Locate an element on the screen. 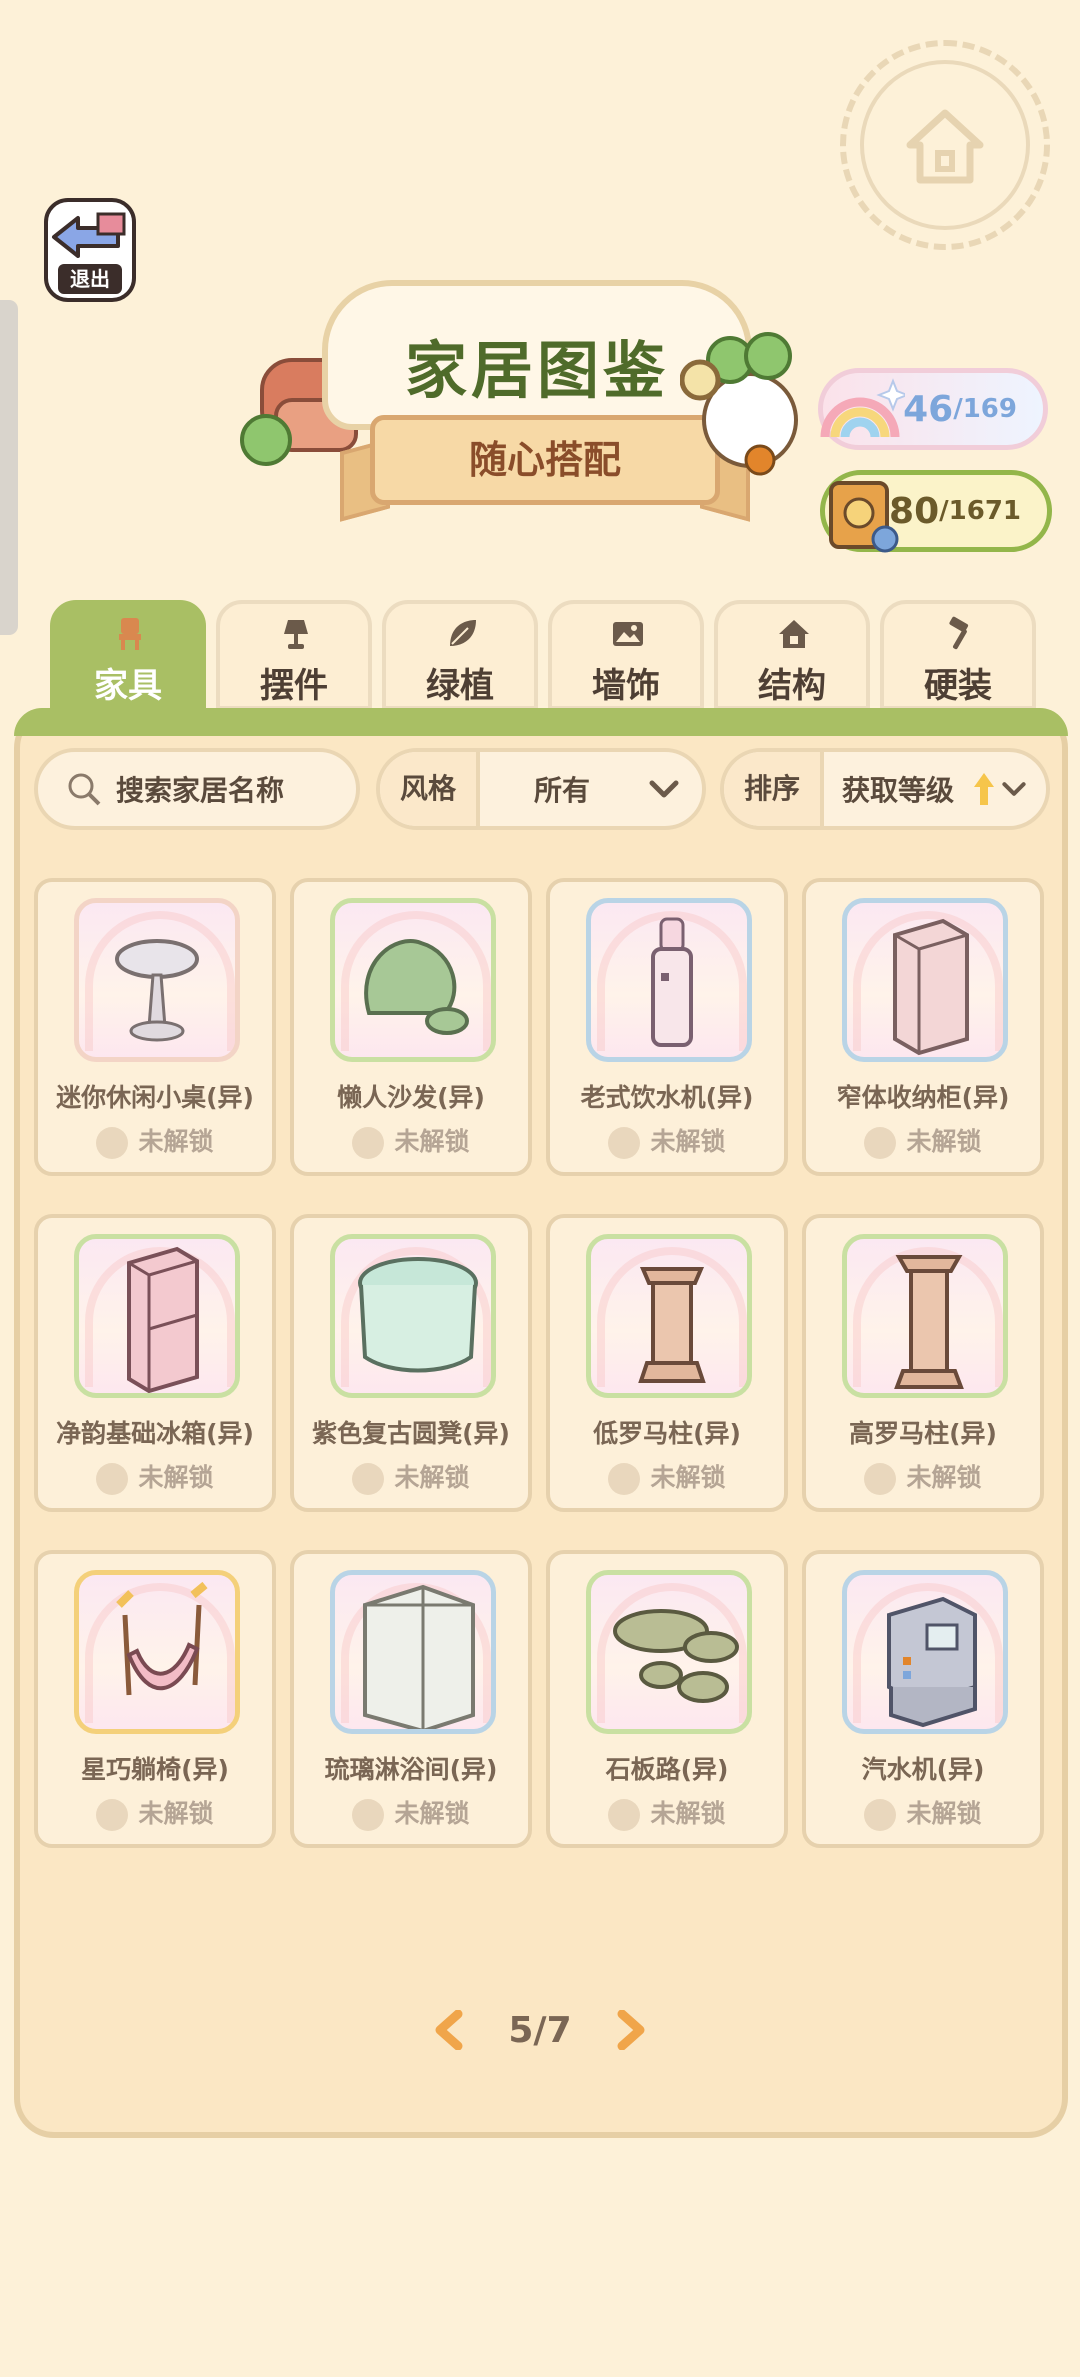 Image resolution: width=1080 pixels, height=2377 pixels. item-card: 低罗马柱(异) 未解锁 is located at coordinates (667, 1363).